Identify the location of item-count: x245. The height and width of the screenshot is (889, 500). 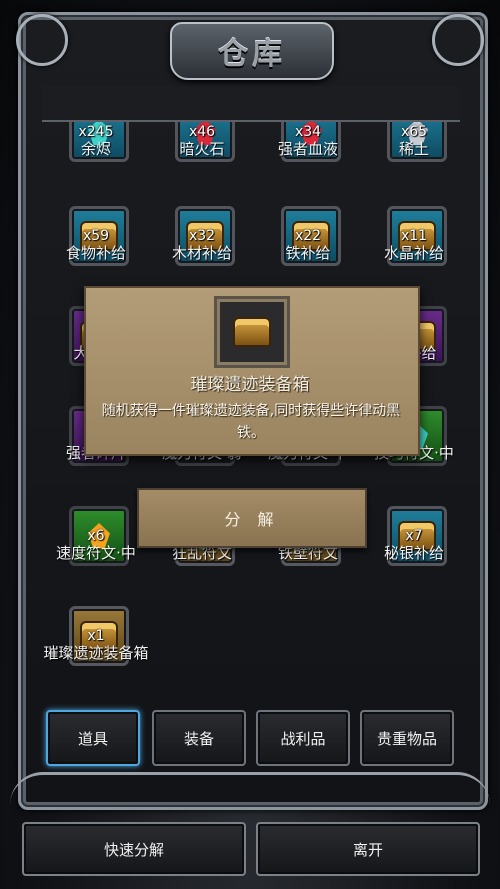
(96, 132).